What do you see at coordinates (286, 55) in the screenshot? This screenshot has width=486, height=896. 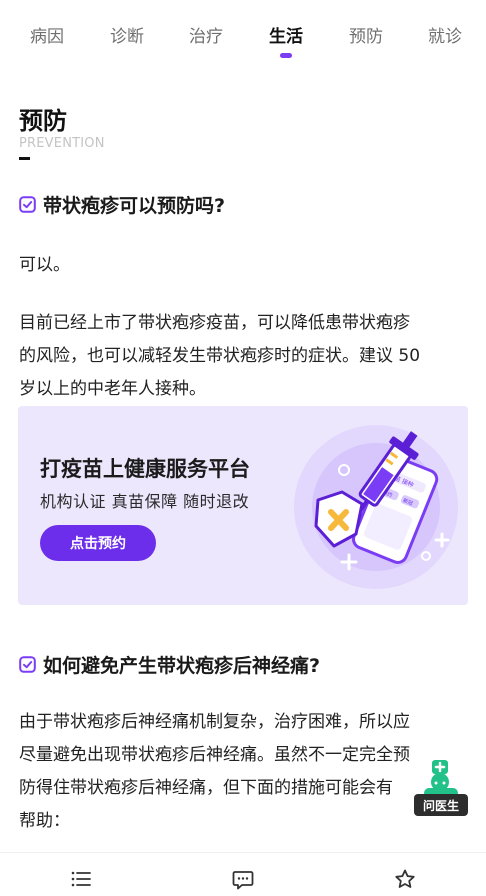 I see `active-tab-indicator` at bounding box center [286, 55].